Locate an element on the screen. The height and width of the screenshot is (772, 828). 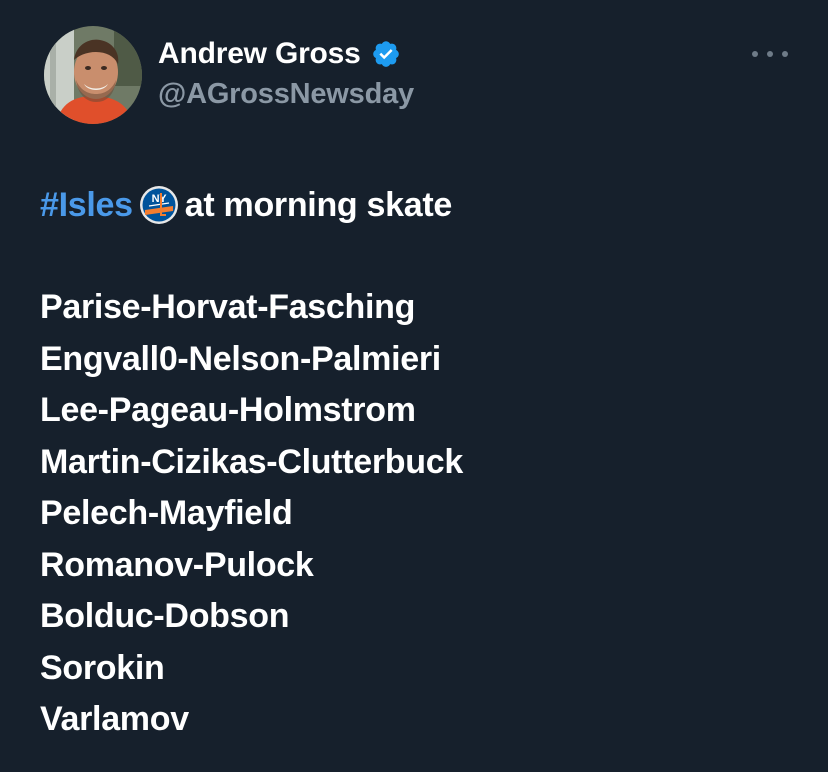
lineup-line: Parise-Horvat-Fasching is located at coordinates (228, 307).